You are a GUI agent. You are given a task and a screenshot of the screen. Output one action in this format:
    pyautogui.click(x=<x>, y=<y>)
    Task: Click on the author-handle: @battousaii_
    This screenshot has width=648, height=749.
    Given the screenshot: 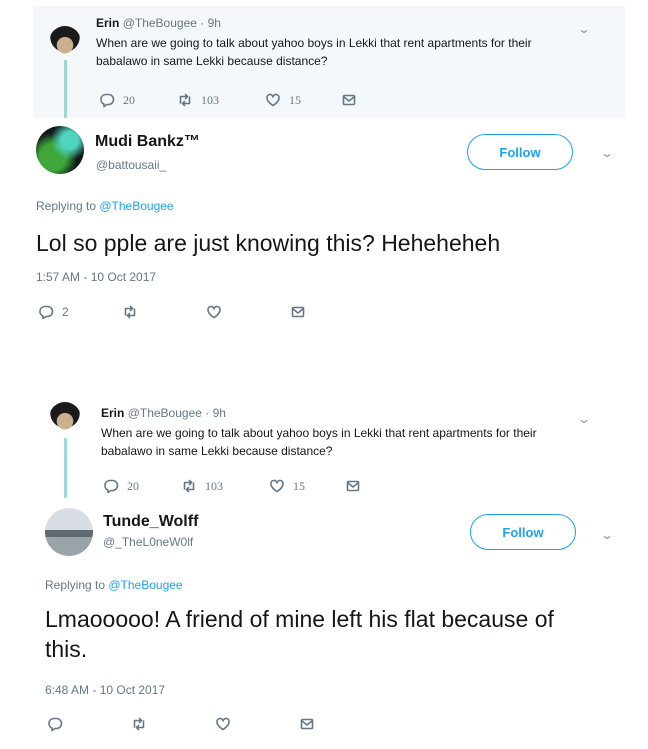 What is the action you would take?
    pyautogui.click(x=131, y=165)
    